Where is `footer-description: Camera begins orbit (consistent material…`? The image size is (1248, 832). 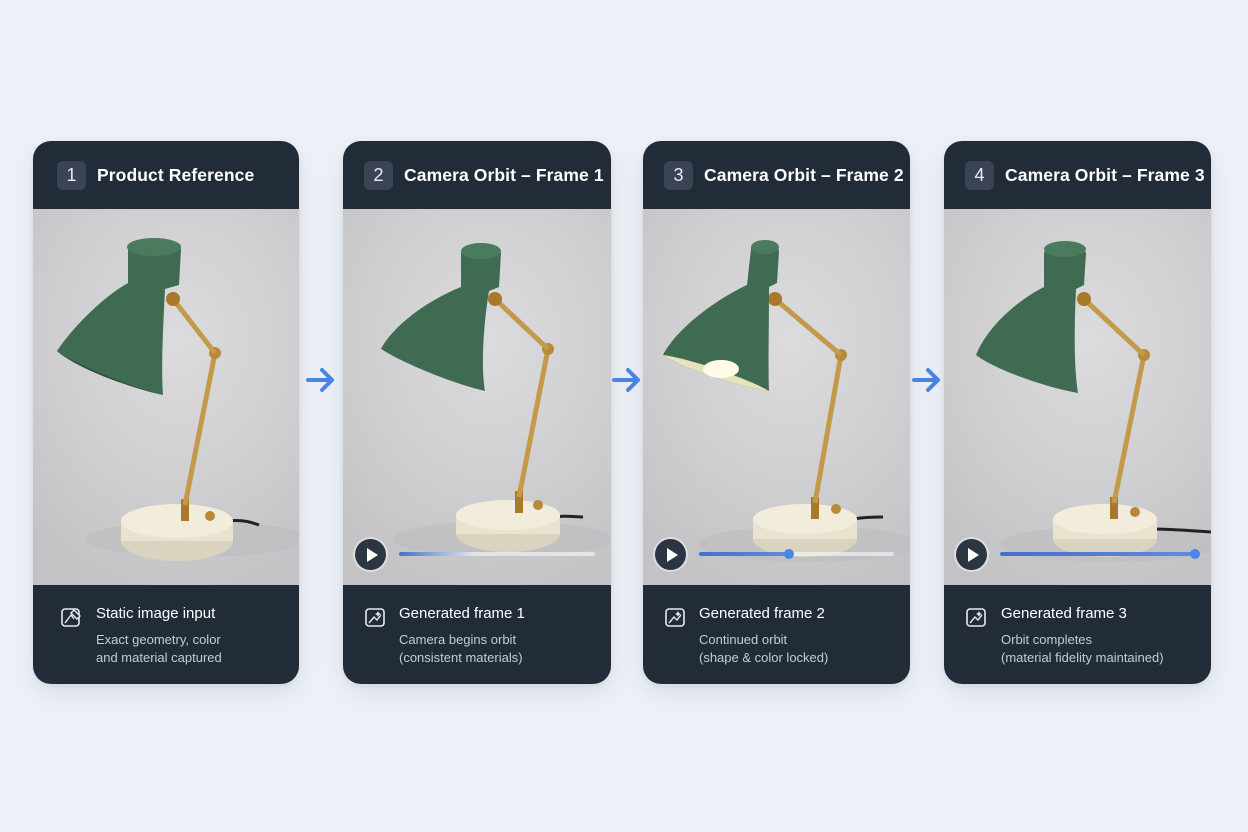 footer-description: Camera begins orbit (consistent material… is located at coordinates (461, 649).